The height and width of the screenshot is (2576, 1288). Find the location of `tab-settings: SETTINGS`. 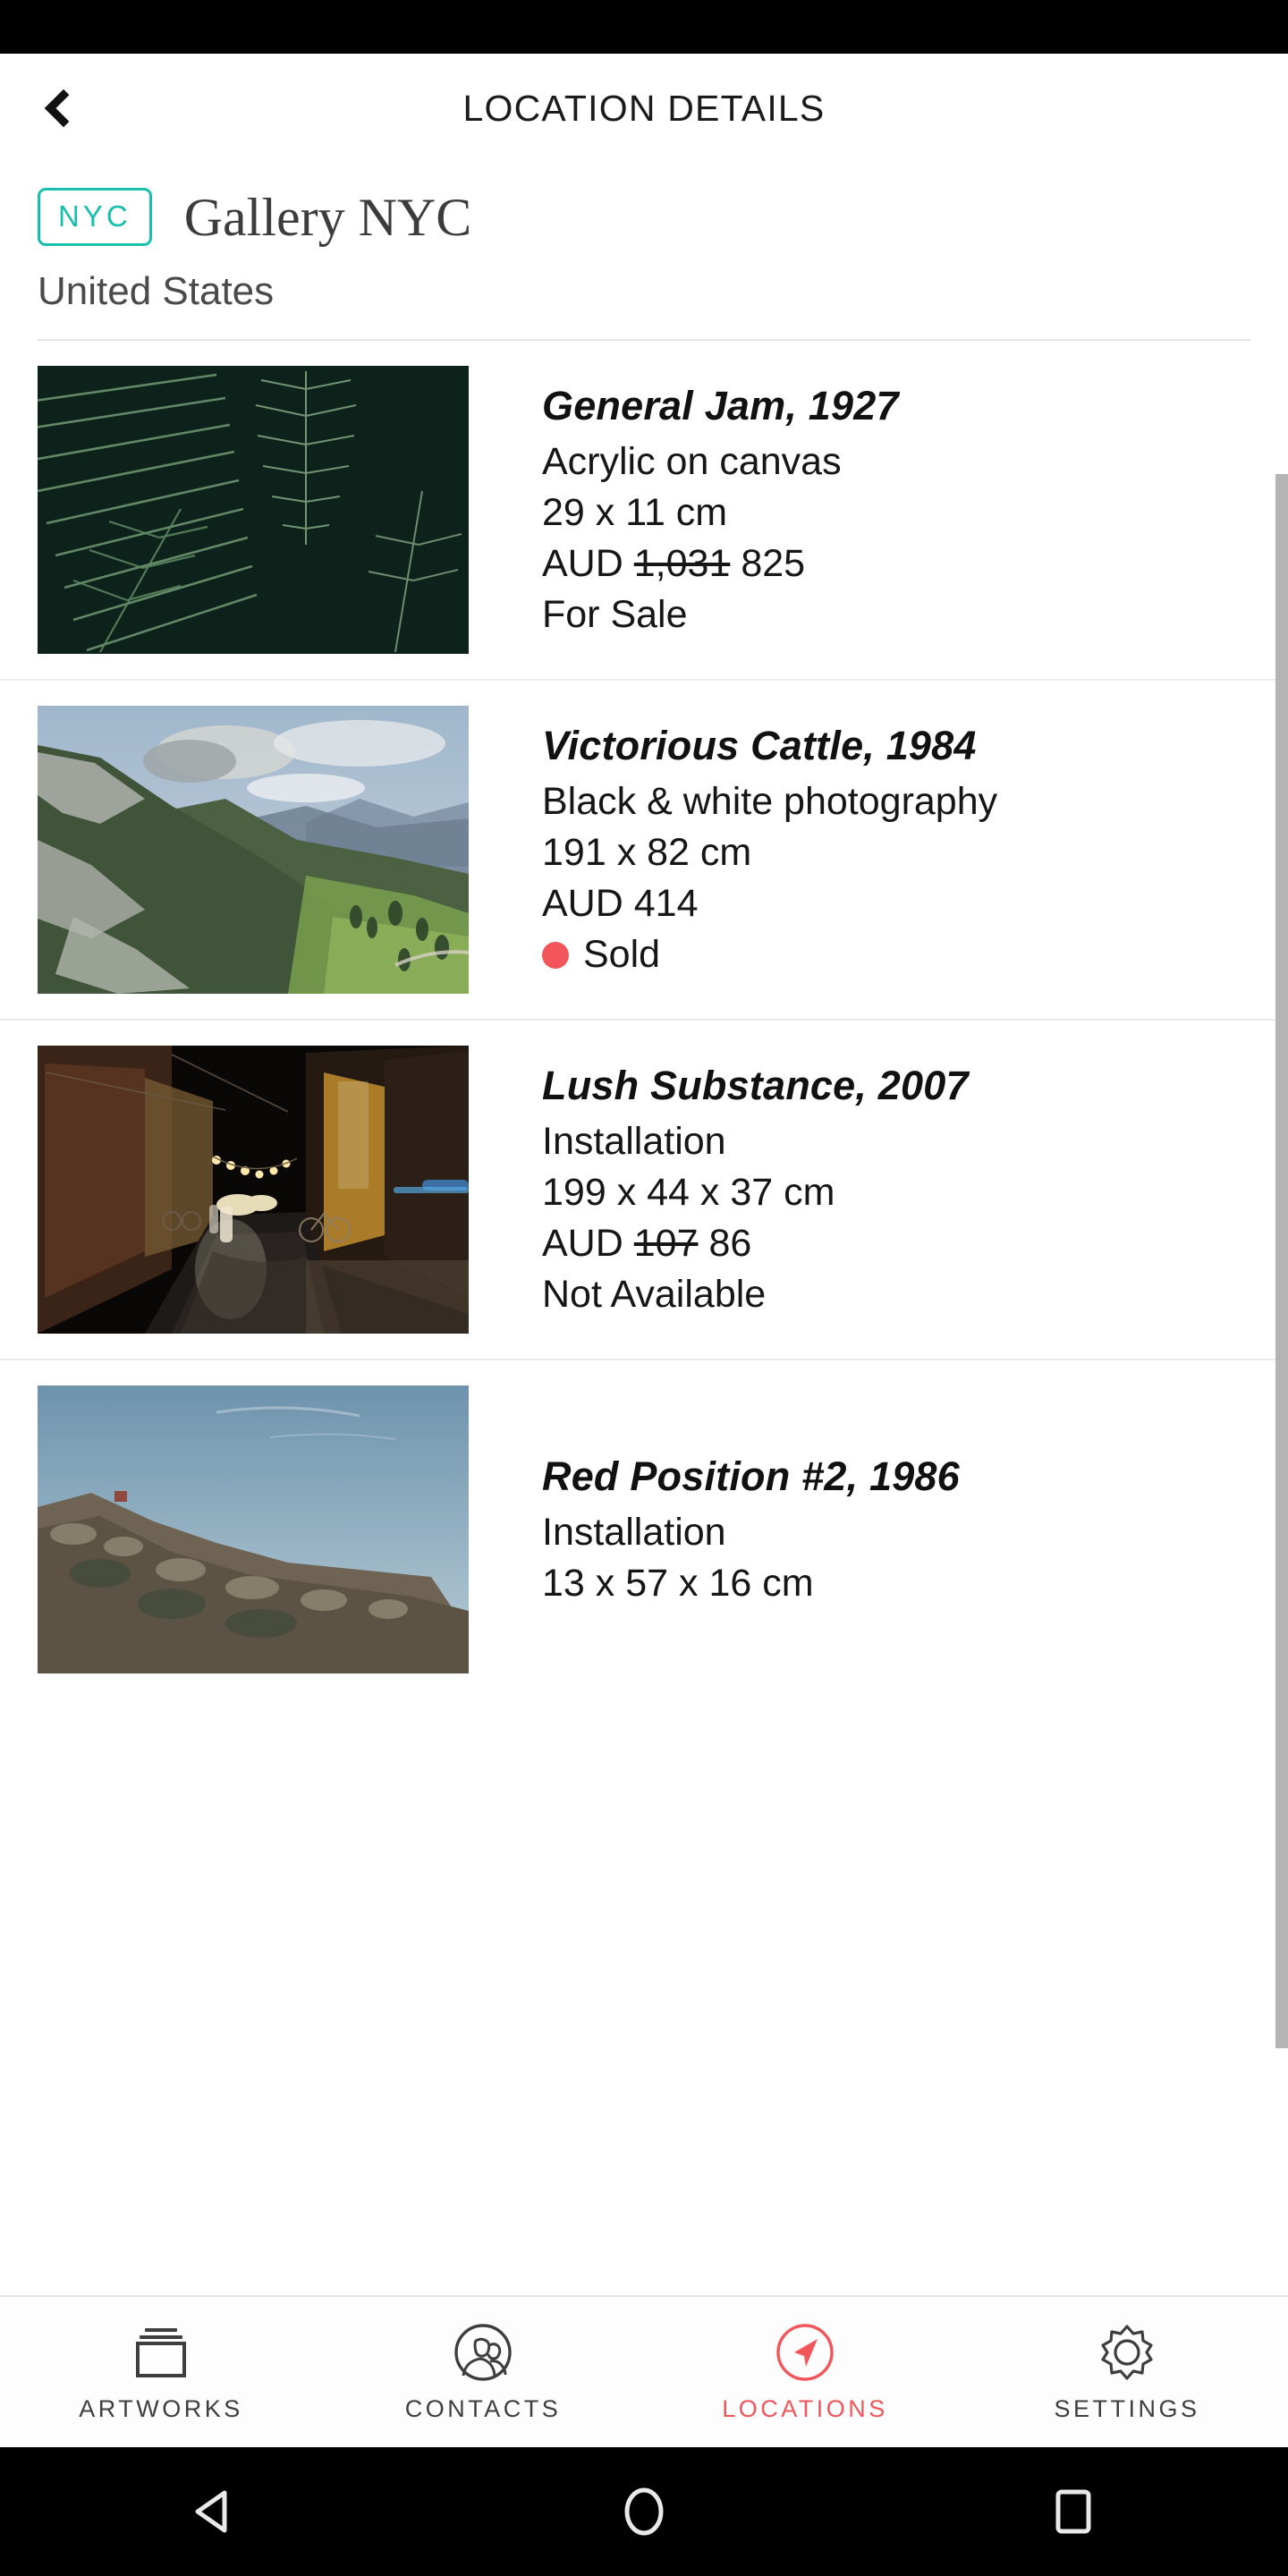

tab-settings: SETTINGS is located at coordinates (1127, 2372).